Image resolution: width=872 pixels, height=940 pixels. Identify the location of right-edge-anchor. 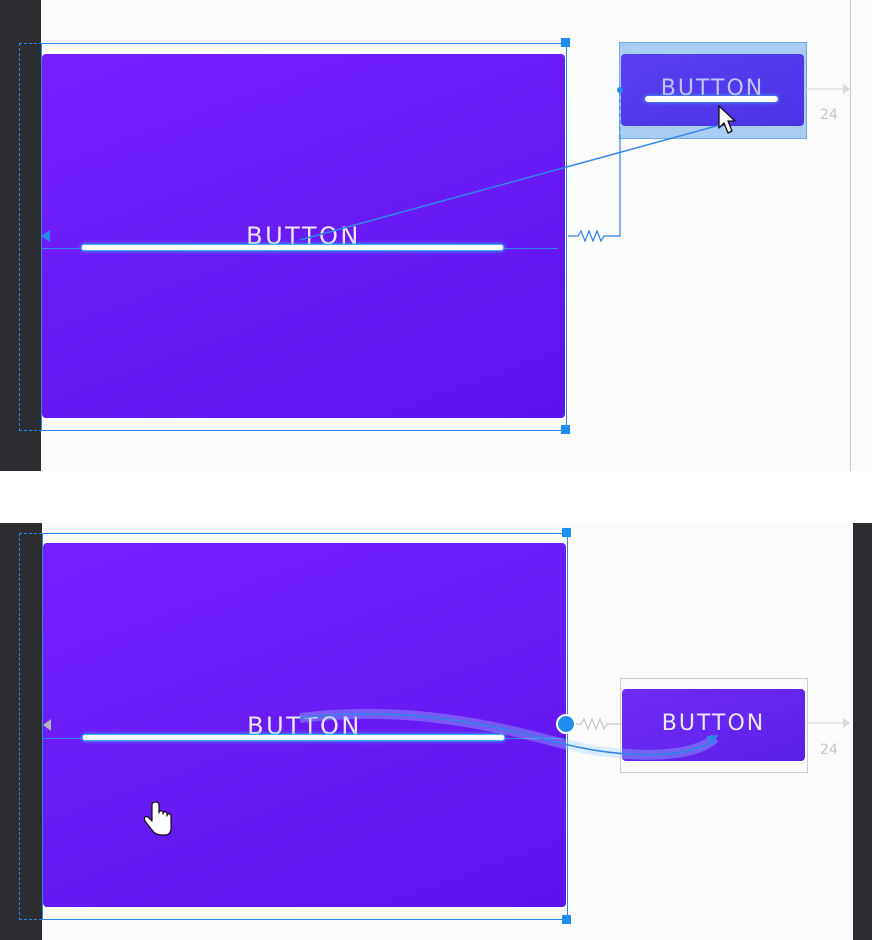
(566, 724).